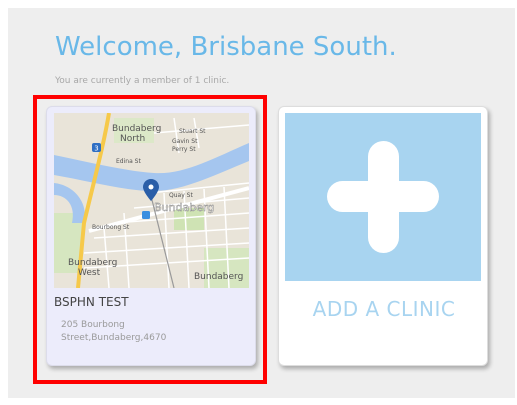  Describe the element at coordinates (384, 309) in the screenshot. I see `add-clinic-label: ADD A CLINIC` at that location.